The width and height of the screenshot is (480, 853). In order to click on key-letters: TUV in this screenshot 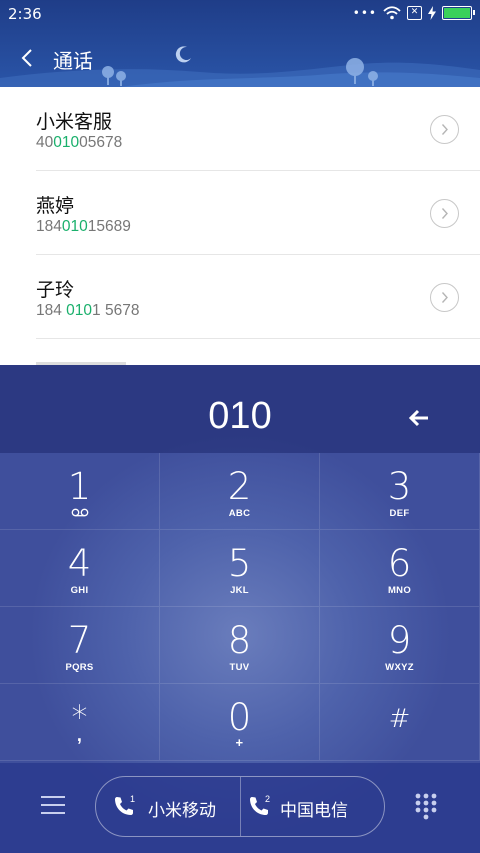, I will do `click(239, 667)`.